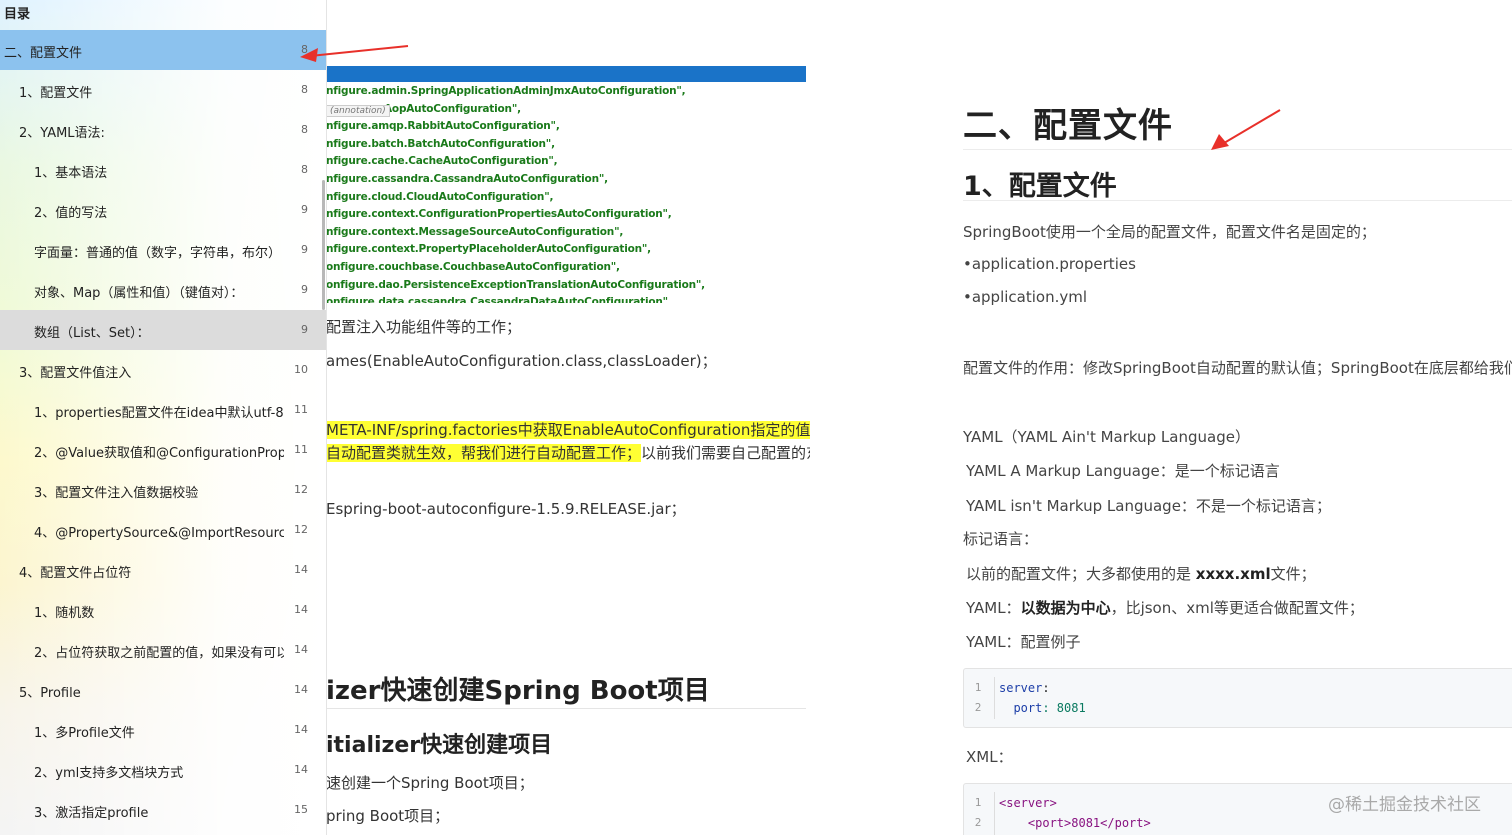 This screenshot has width=1512, height=835. Describe the element at coordinates (1106, 437) in the screenshot. I see `doc-paragraph: YAML（YAML Ain't Markup Language）` at that location.